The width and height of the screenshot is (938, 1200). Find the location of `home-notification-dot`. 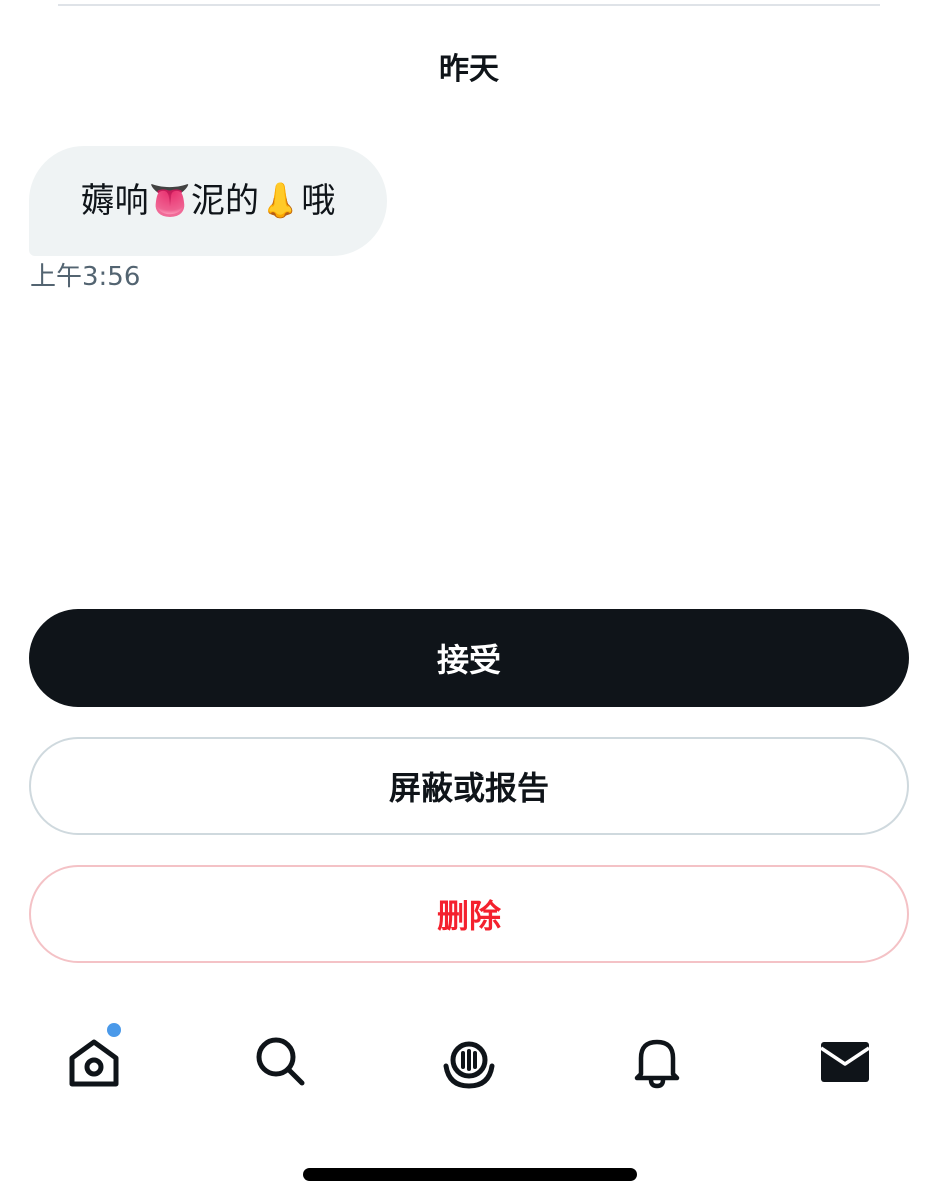

home-notification-dot is located at coordinates (114, 1030).